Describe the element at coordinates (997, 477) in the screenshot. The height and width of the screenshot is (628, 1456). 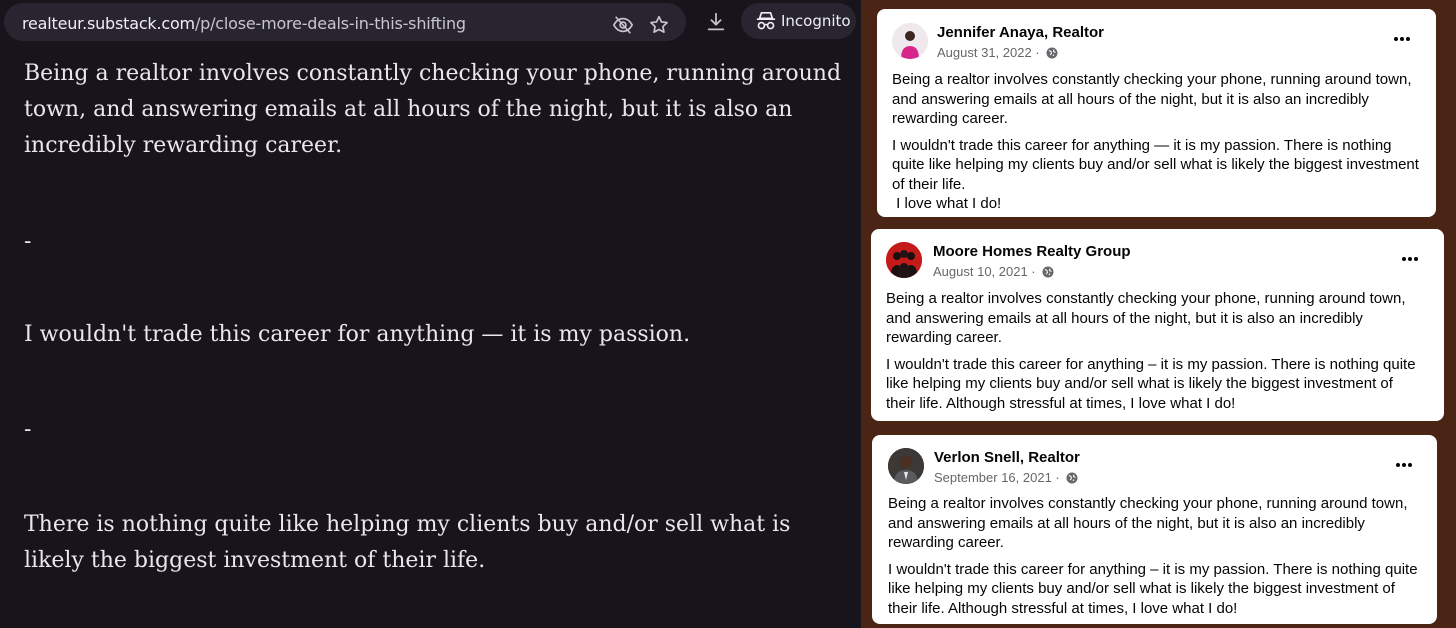
I see `post-date: September 16, 2021 ·` at that location.